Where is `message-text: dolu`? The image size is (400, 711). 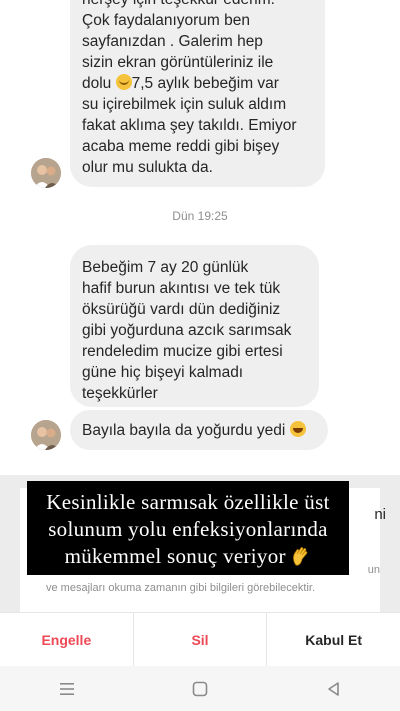 message-text: dolu is located at coordinates (99, 83).